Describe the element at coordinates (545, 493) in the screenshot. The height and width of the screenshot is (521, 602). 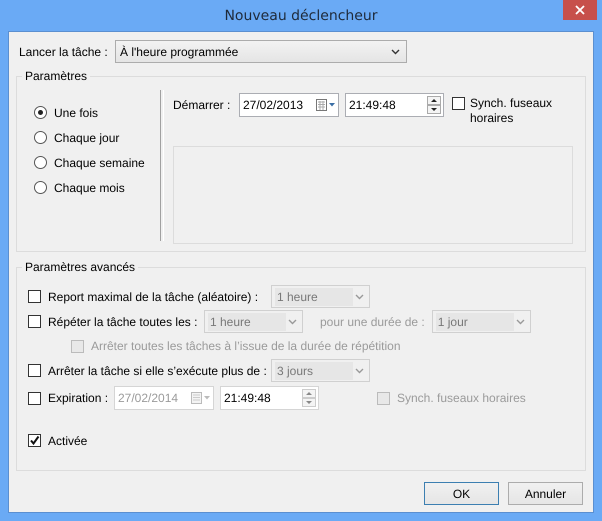
I see `dialog-button: Annuler` at that location.